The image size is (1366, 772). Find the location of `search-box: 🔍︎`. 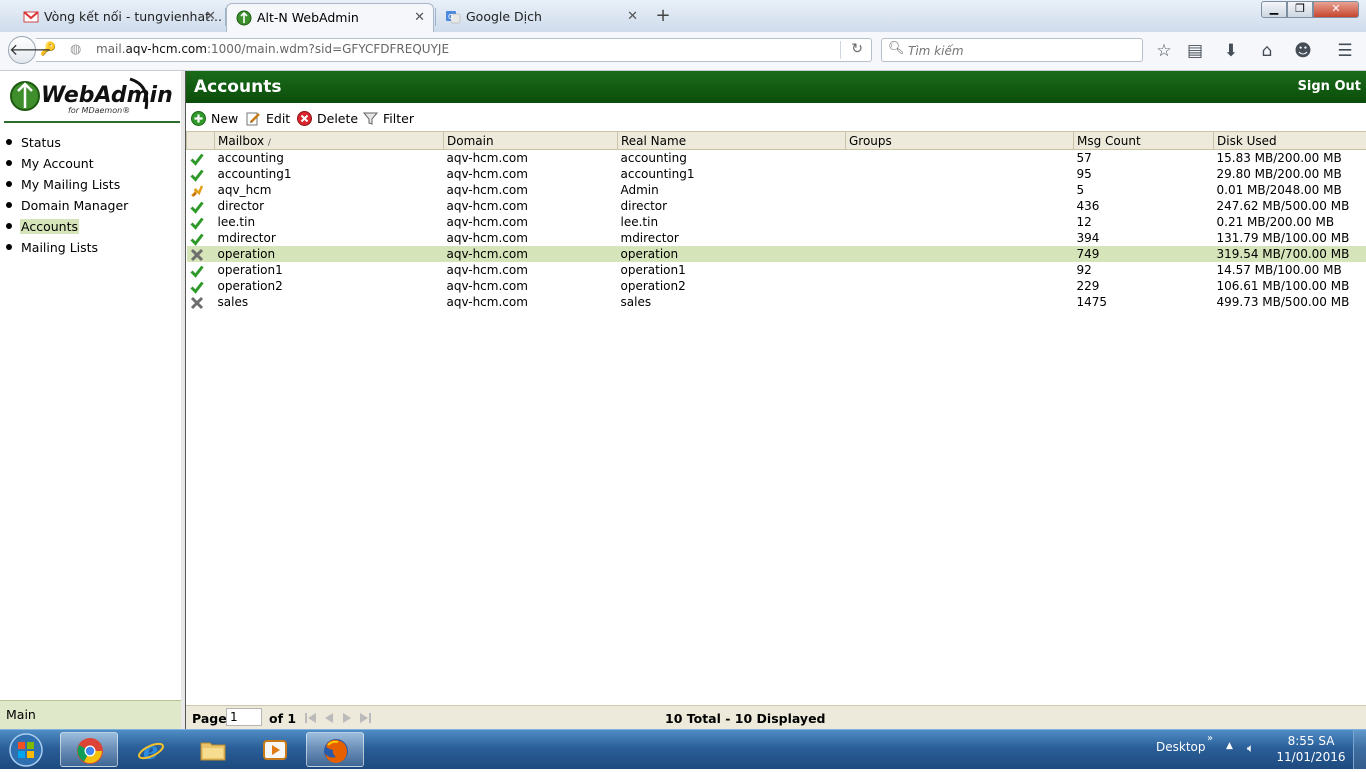

search-box: 🔍︎ is located at coordinates (1012, 50).